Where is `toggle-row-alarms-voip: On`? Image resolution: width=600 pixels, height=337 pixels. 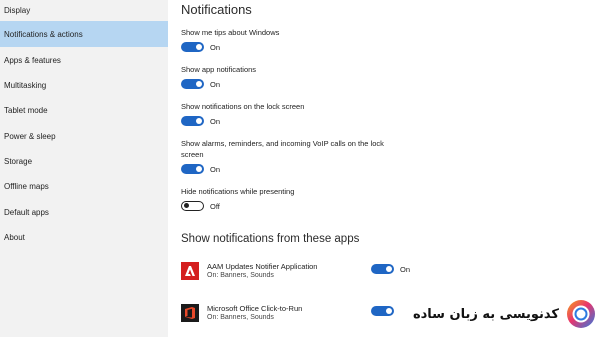
toggle-row-alarms-voip: On is located at coordinates (200, 169).